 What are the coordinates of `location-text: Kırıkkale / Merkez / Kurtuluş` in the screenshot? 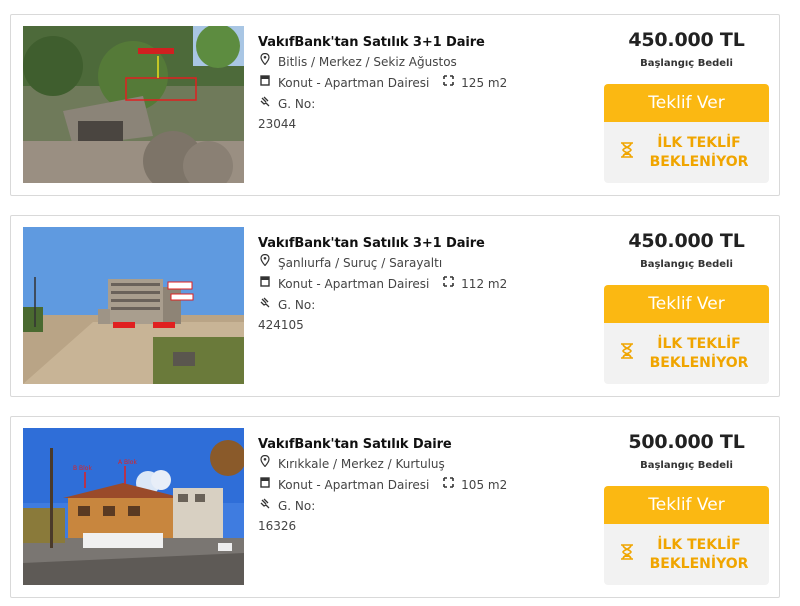 It's located at (361, 464).